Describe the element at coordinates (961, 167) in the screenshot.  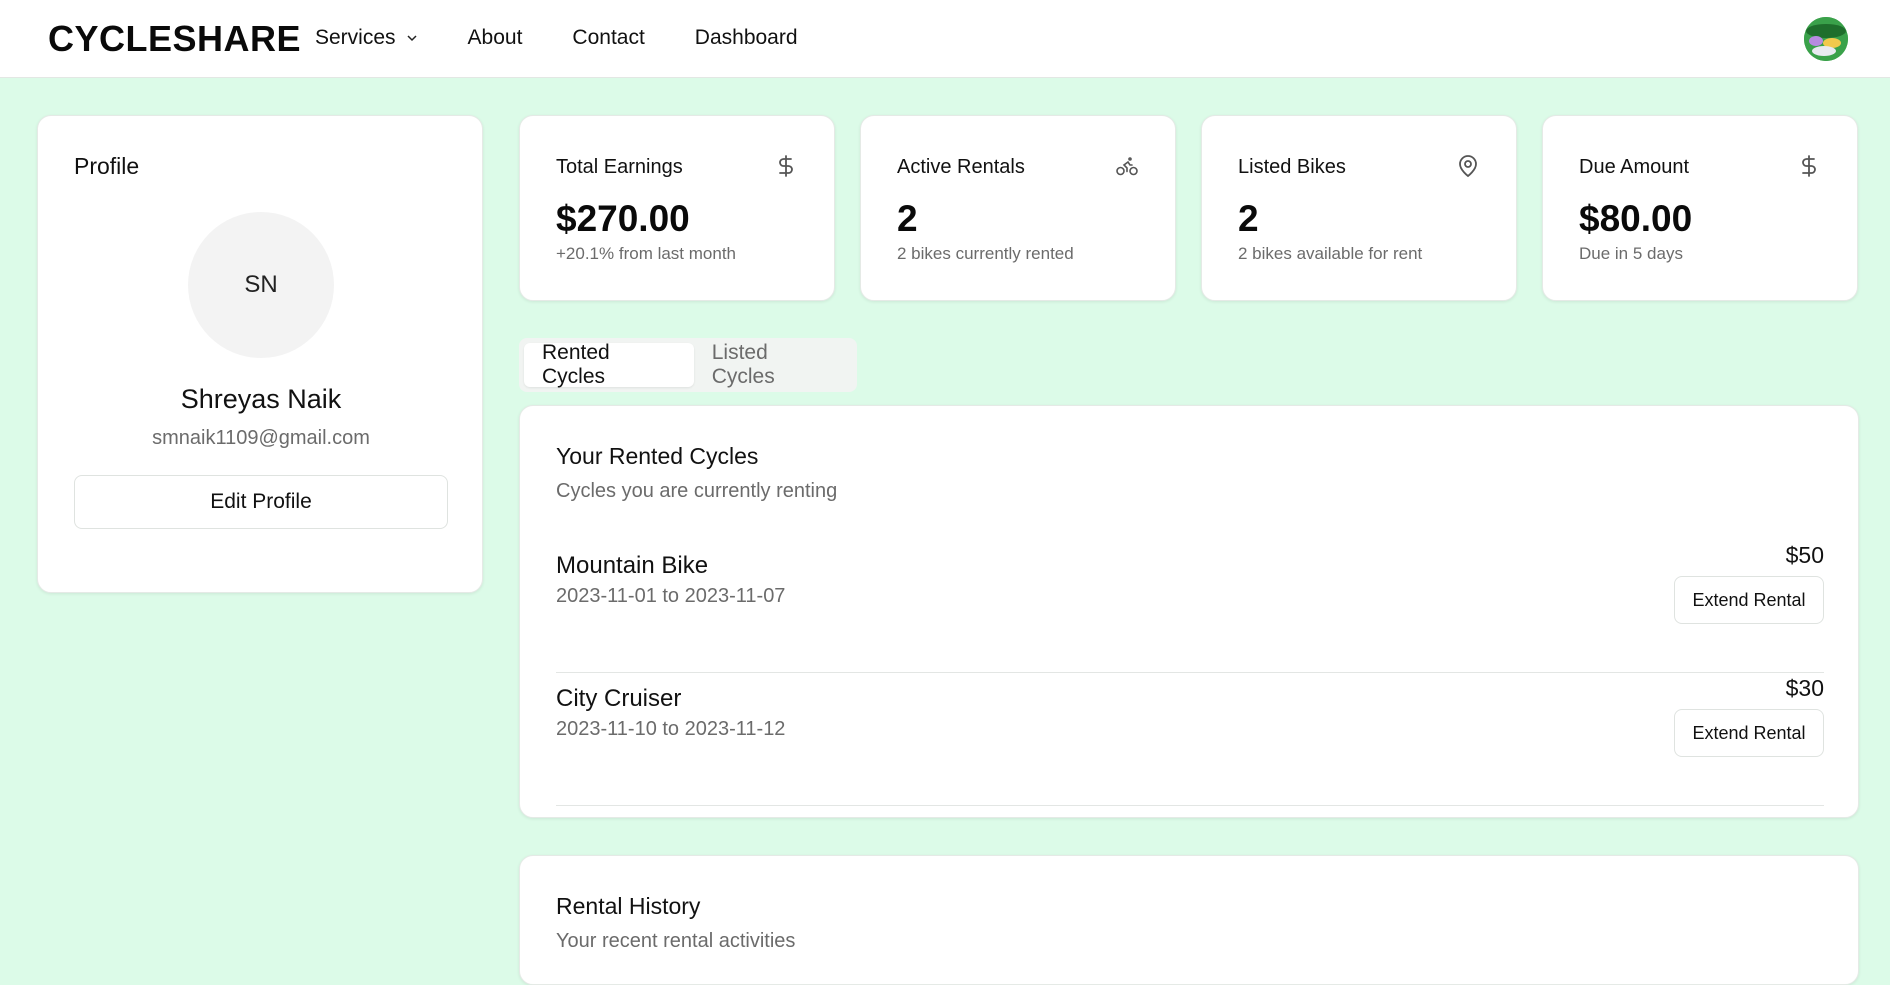
I see `stat-title: Active Rentals` at that location.